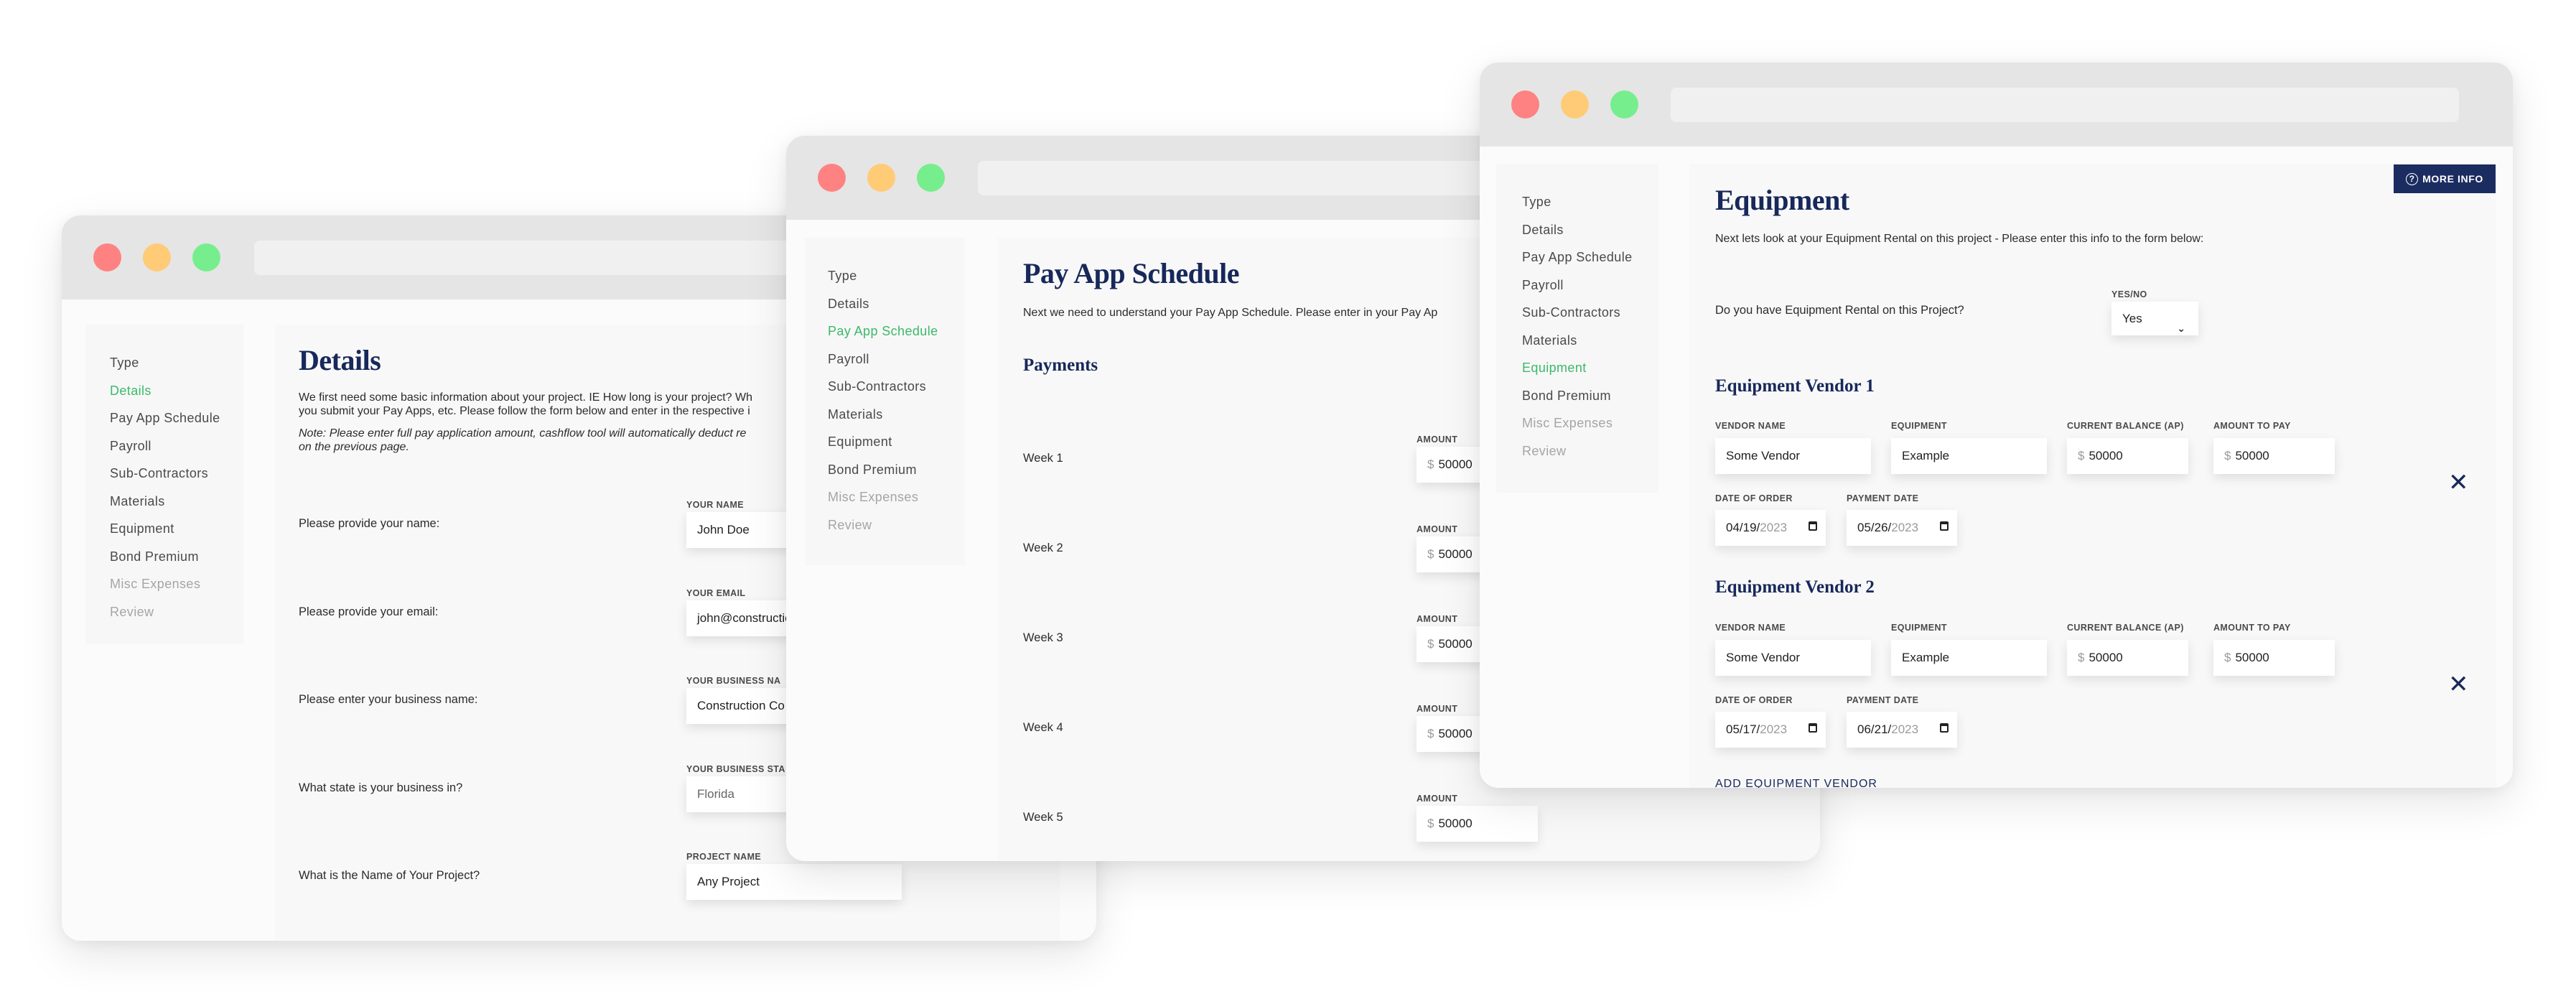  Describe the element at coordinates (1043, 637) in the screenshot. I see `week-label: Week 3` at that location.